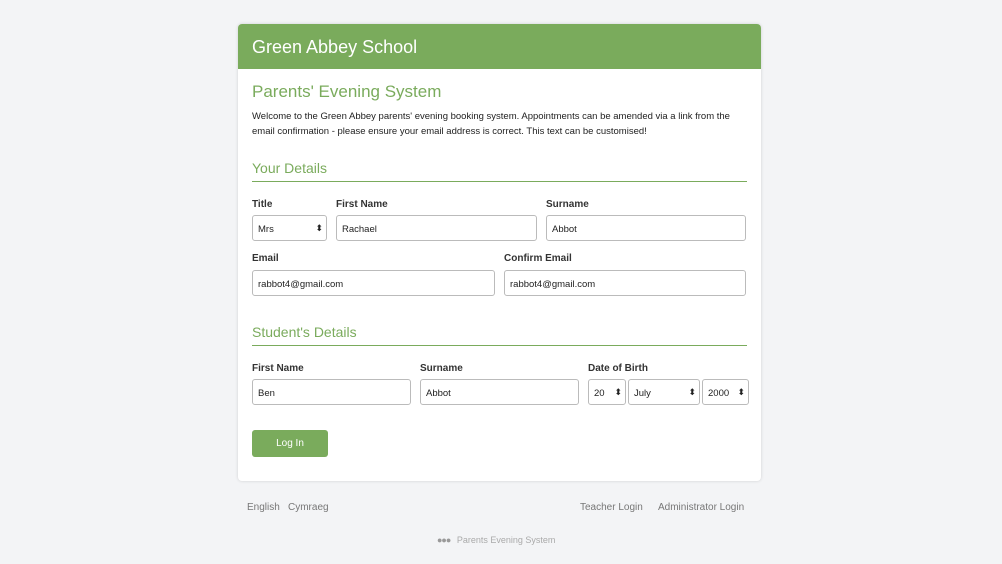  I want to click on student-first-name-label: First Name, so click(278, 368).